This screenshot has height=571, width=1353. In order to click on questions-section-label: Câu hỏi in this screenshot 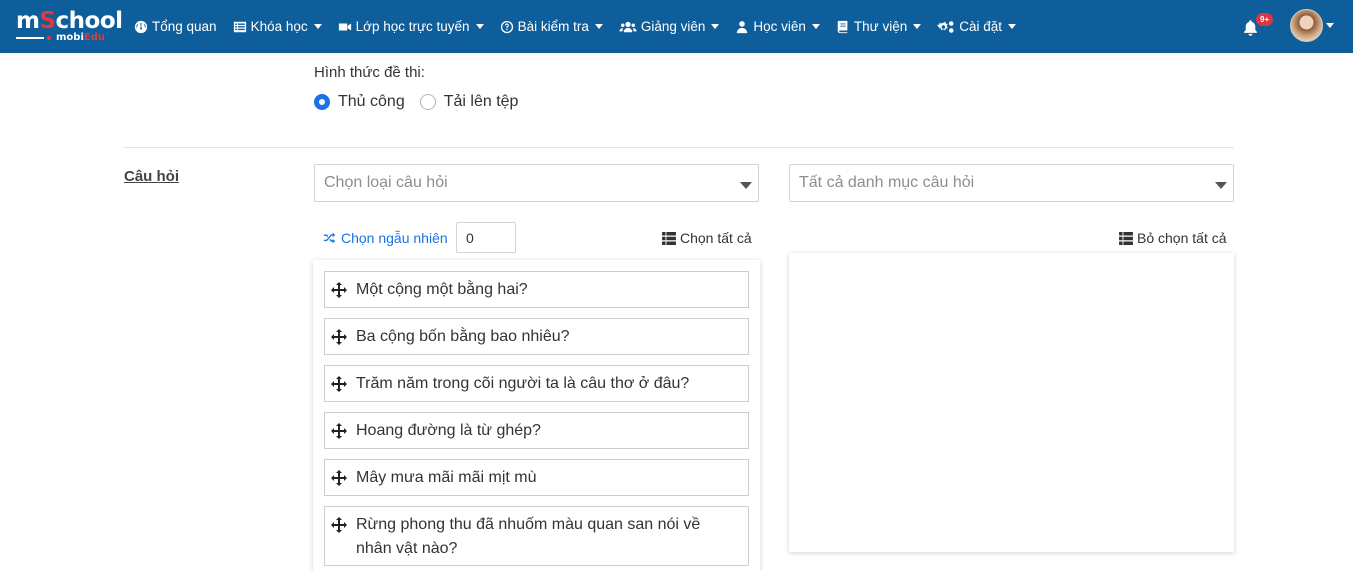, I will do `click(151, 176)`.